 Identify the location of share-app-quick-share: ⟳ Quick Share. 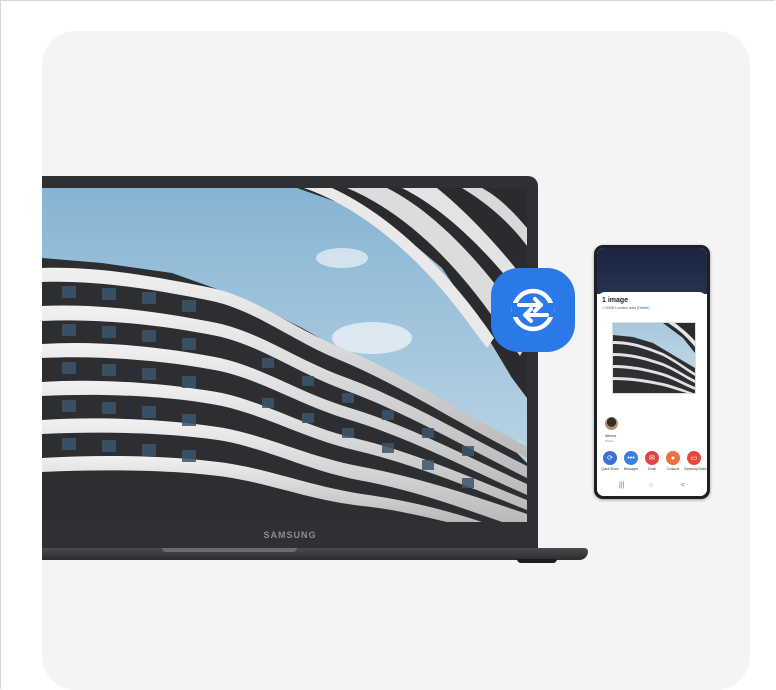
(610, 461).